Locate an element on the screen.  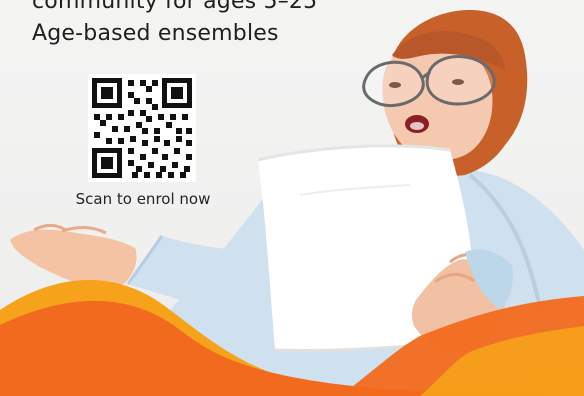
headline-line-1: community for ages 5–25 is located at coordinates (175, 7).